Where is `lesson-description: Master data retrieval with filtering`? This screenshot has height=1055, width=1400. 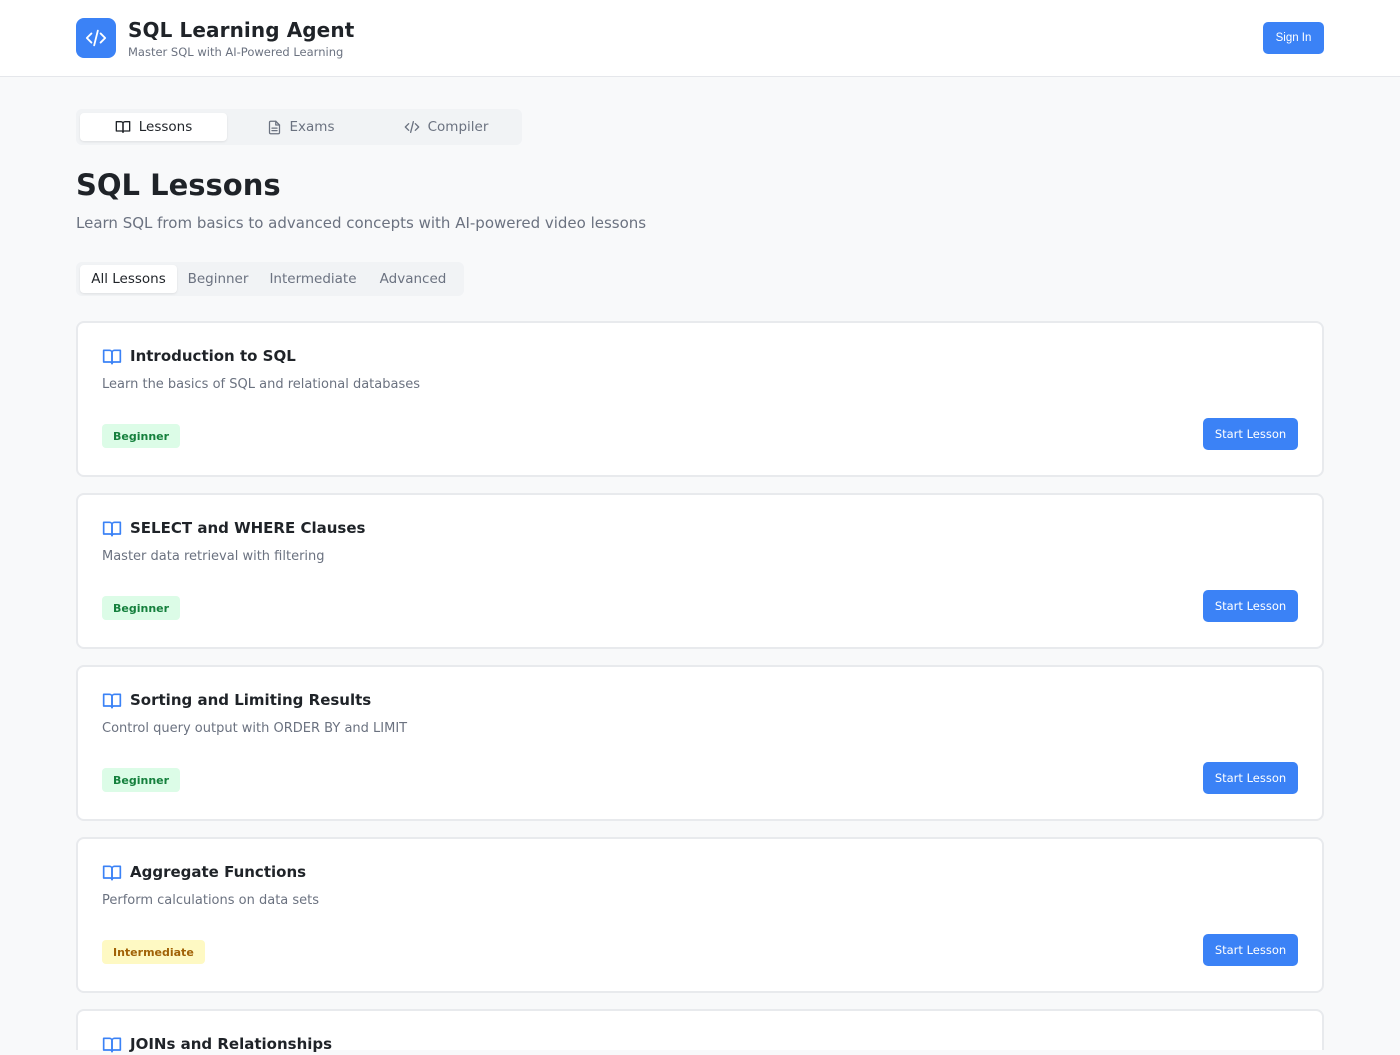
lesson-description: Master data retrieval with filtering is located at coordinates (213, 556).